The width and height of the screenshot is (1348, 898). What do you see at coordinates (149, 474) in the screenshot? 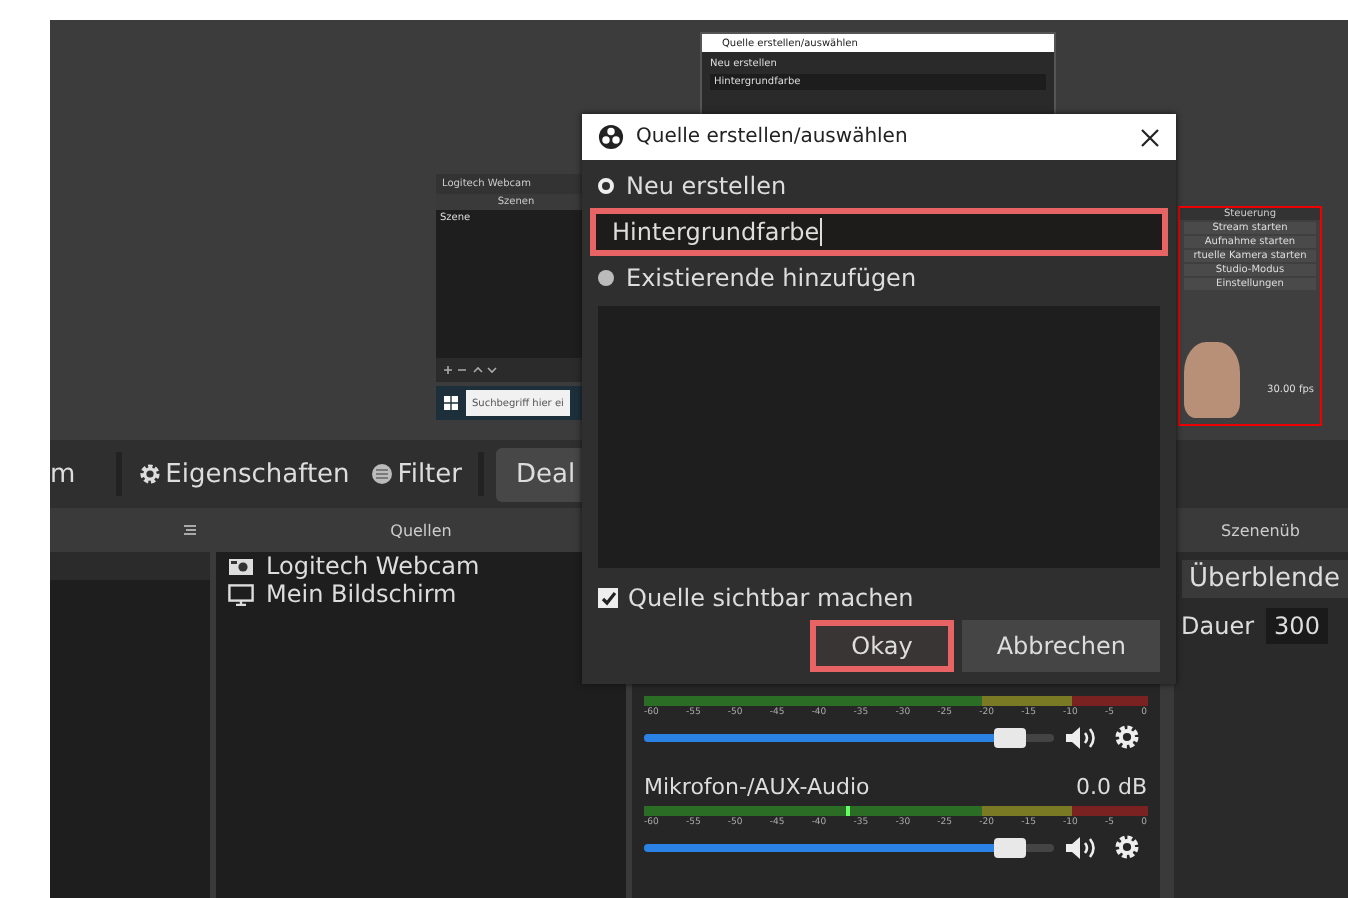
I see `gear-icon` at bounding box center [149, 474].